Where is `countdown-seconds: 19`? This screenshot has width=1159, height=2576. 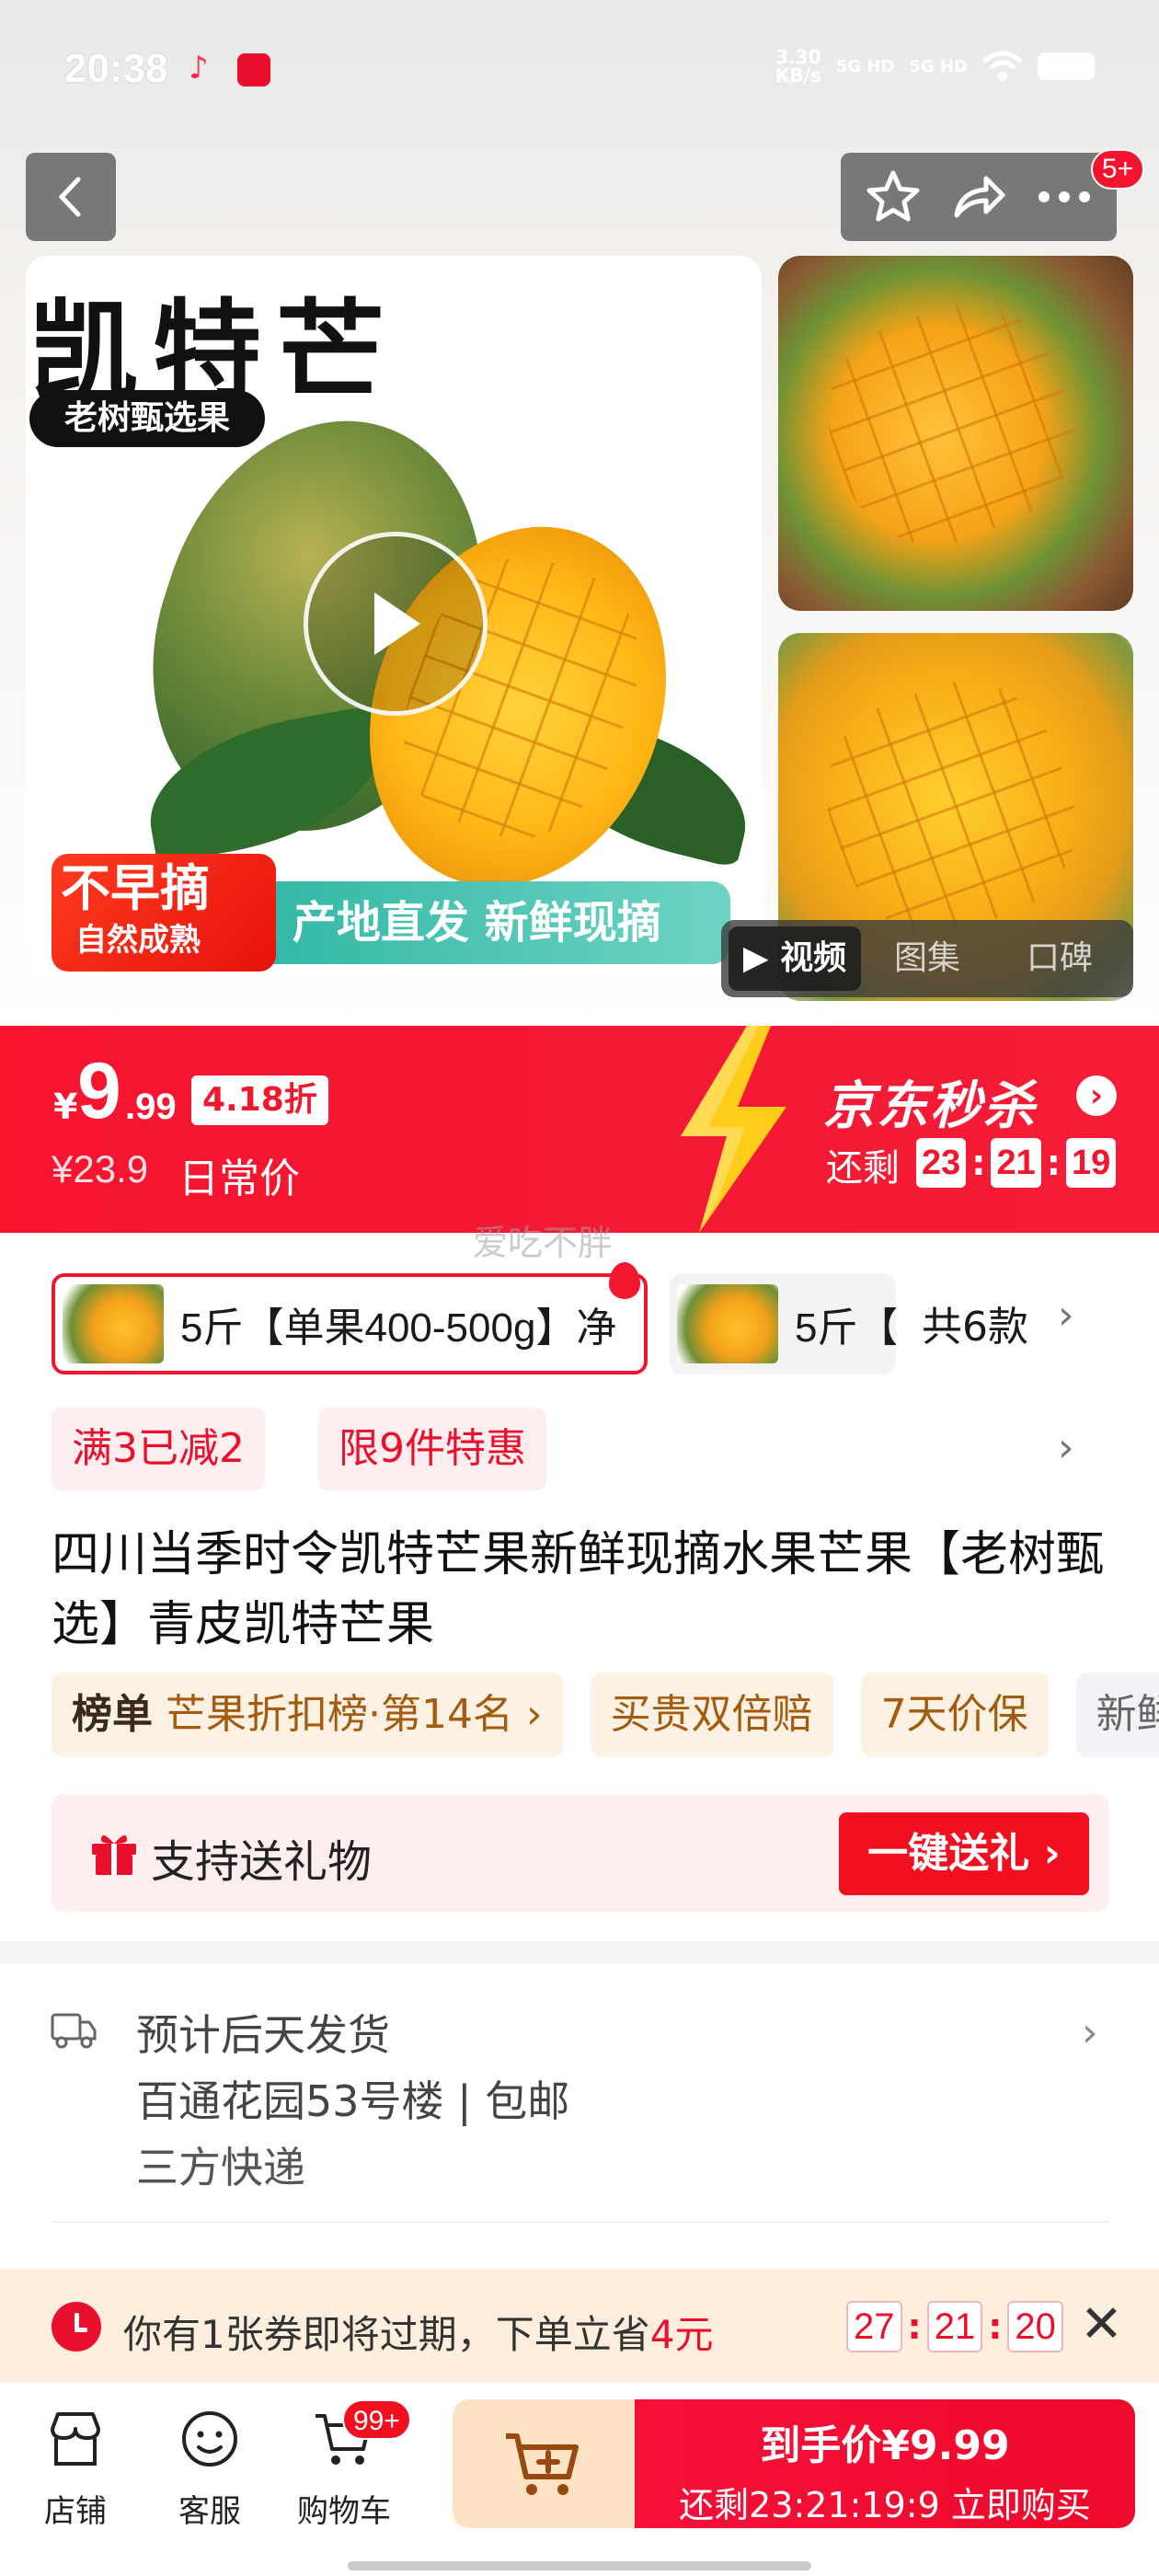 countdown-seconds: 19 is located at coordinates (1091, 1163).